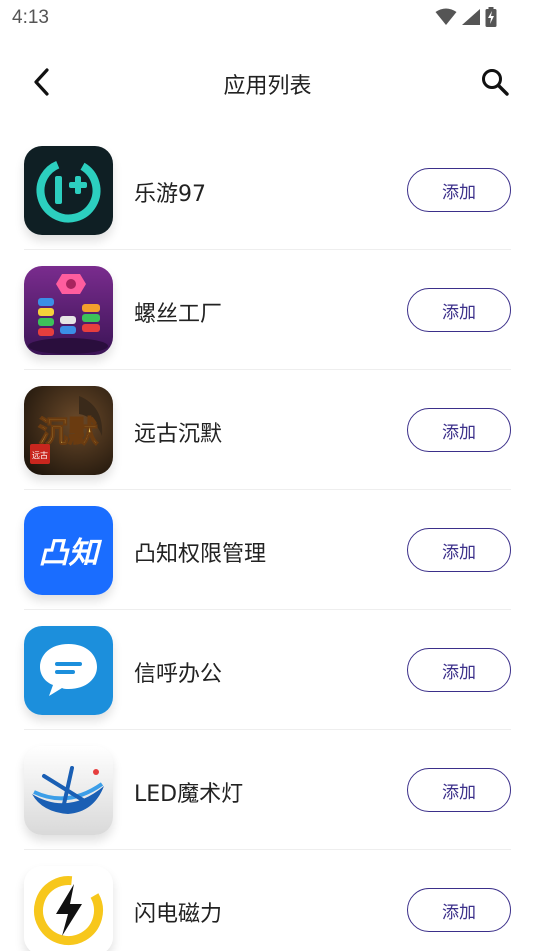  Describe the element at coordinates (267, 86) in the screenshot. I see `page-title: 应用列表` at that location.